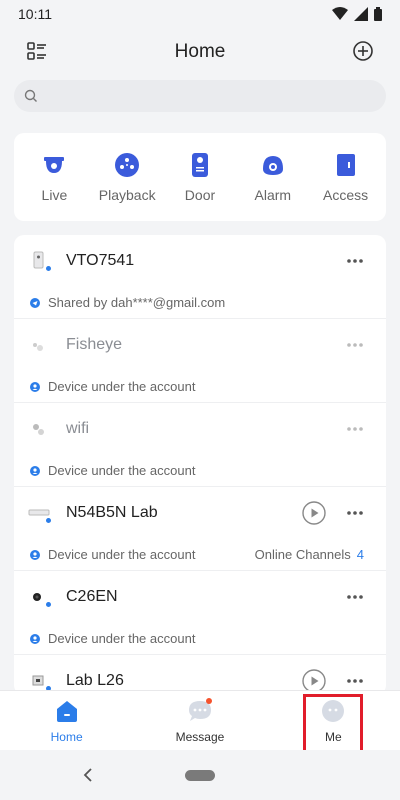  I want to click on device-row-vto7541: VTO7541, so click(200, 261).